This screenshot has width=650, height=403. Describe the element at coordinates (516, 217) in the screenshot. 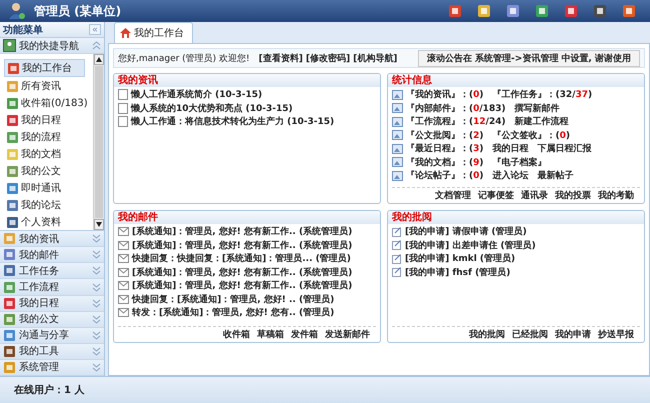

I see `panel-title: 我的批阅` at that location.